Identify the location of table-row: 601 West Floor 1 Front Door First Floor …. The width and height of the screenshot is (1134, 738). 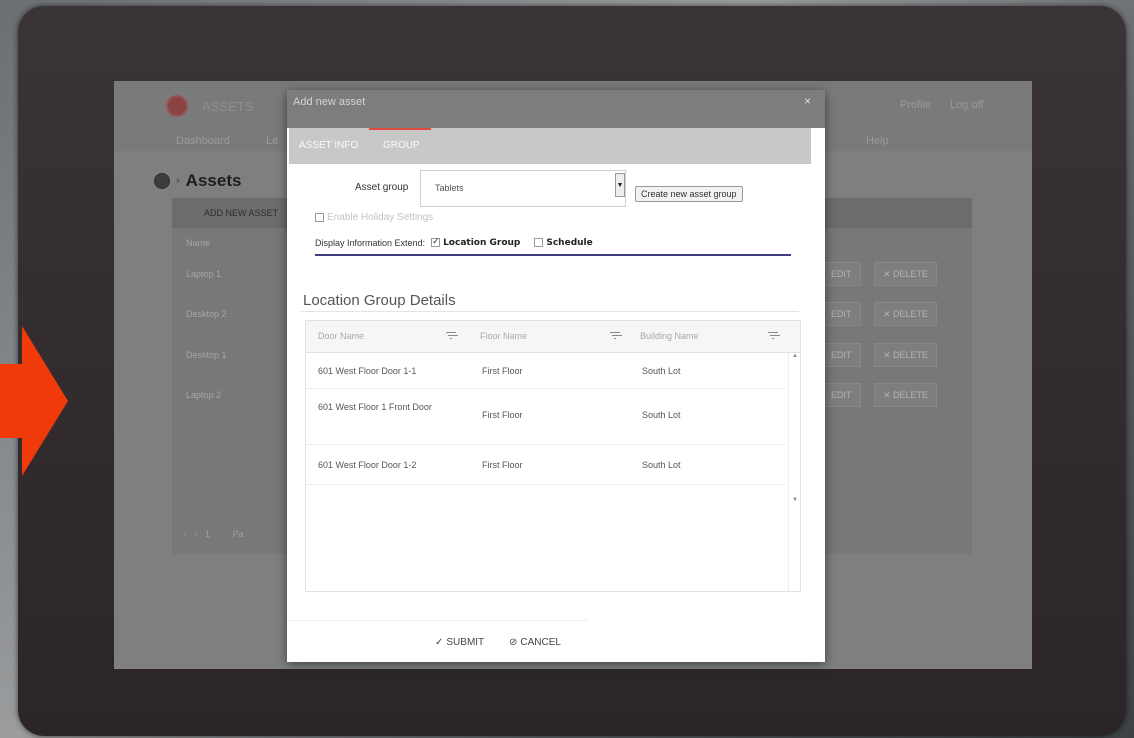
(546, 417).